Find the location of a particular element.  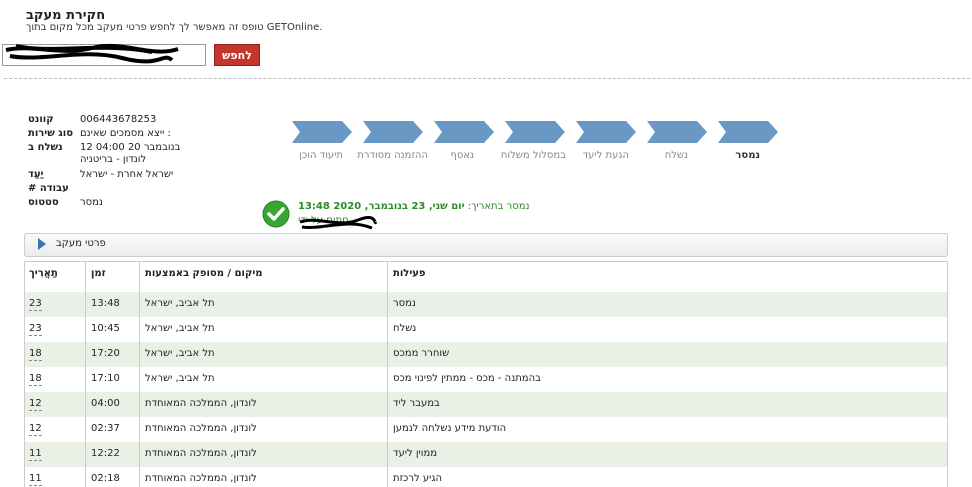

cell-time: 17:20 is located at coordinates (105, 353).